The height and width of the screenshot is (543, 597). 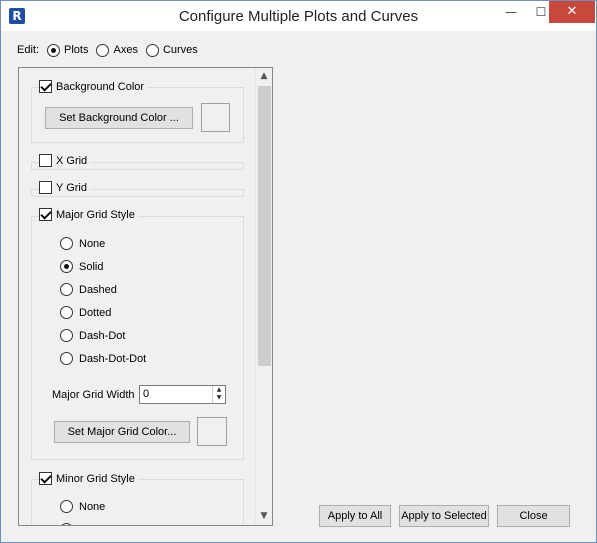 What do you see at coordinates (444, 516) in the screenshot?
I see `apply-to-selected-button: Apply to Selected` at bounding box center [444, 516].